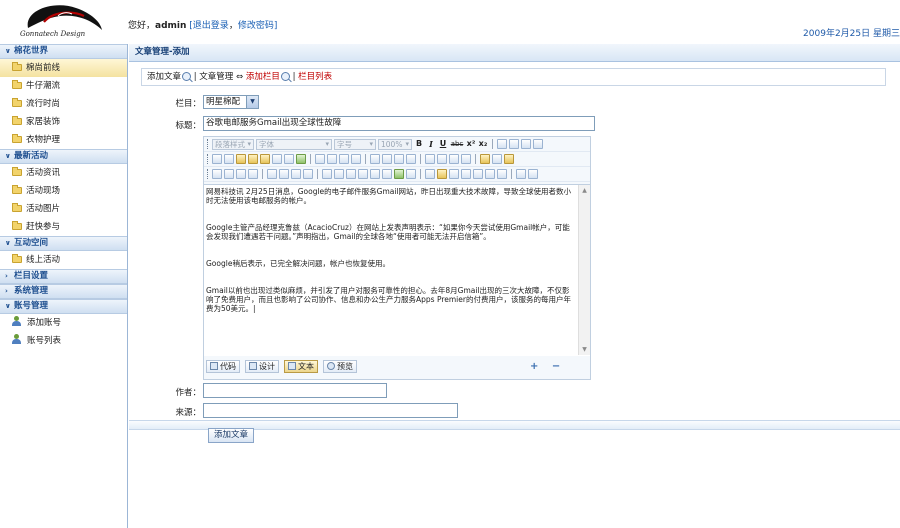 The image size is (900, 528). I want to click on design-mode-button: 设计, so click(262, 366).